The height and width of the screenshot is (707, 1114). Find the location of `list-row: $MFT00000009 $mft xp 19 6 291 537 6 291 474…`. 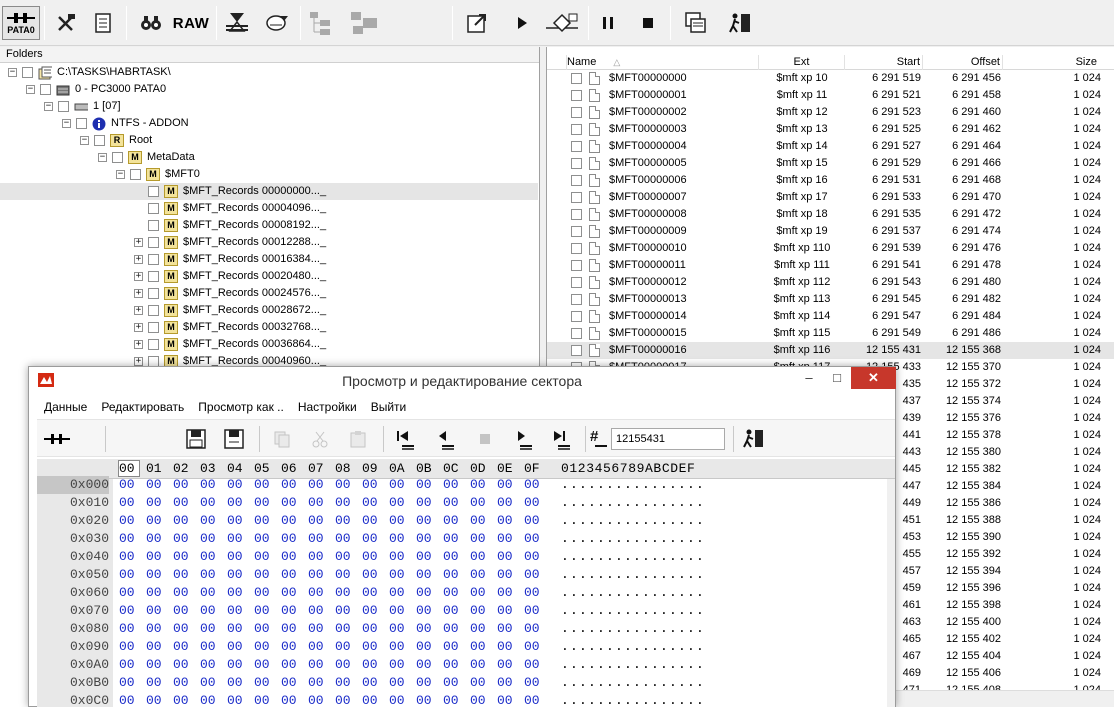

list-row: $MFT00000009 $mft xp 19 6 291 537 6 291 474… is located at coordinates (830, 231).